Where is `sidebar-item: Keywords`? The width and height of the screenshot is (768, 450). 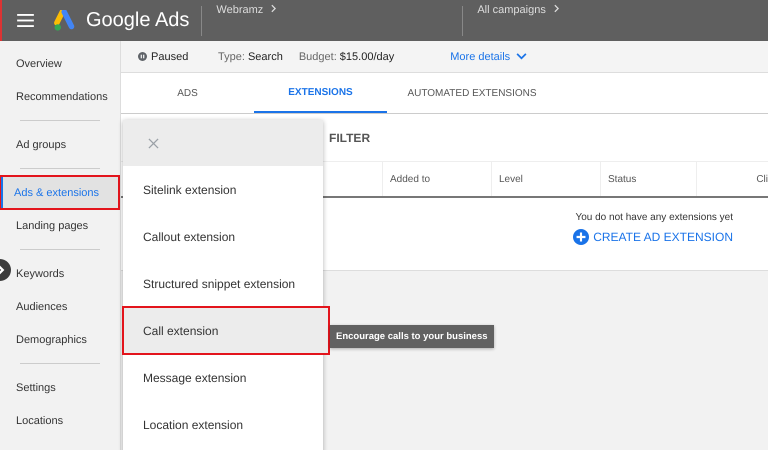
sidebar-item: Keywords is located at coordinates (65, 273).